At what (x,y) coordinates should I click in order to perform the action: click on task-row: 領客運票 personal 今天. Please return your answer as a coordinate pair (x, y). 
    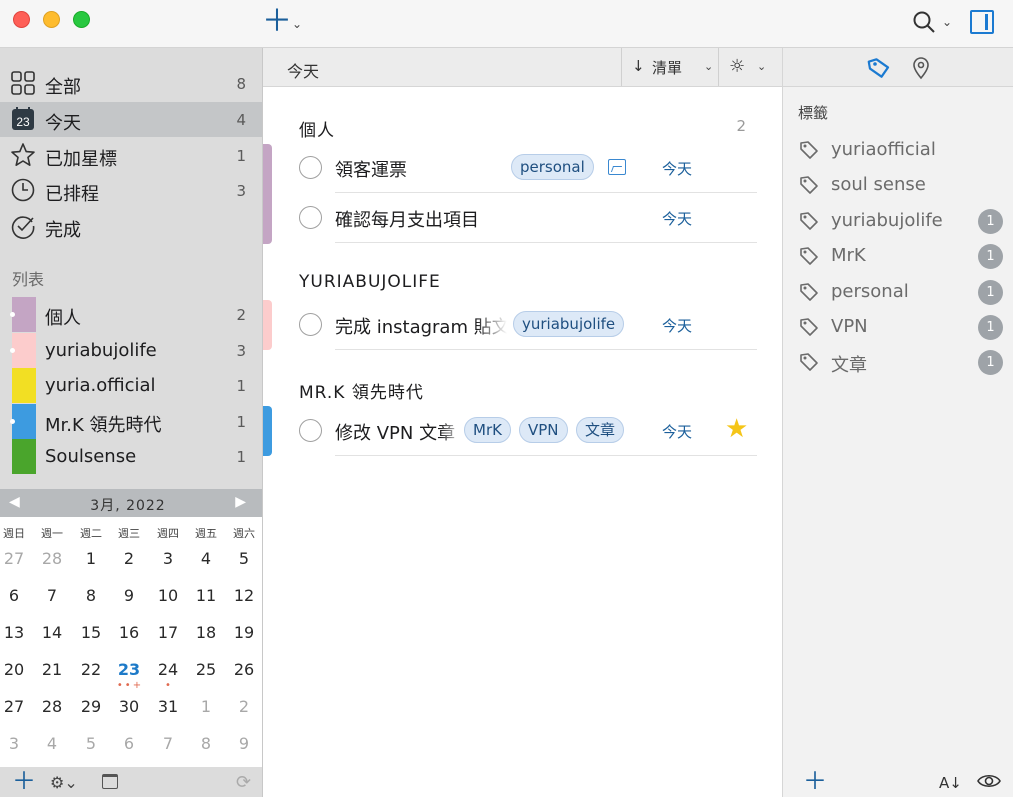
    Looking at the image, I should click on (528, 168).